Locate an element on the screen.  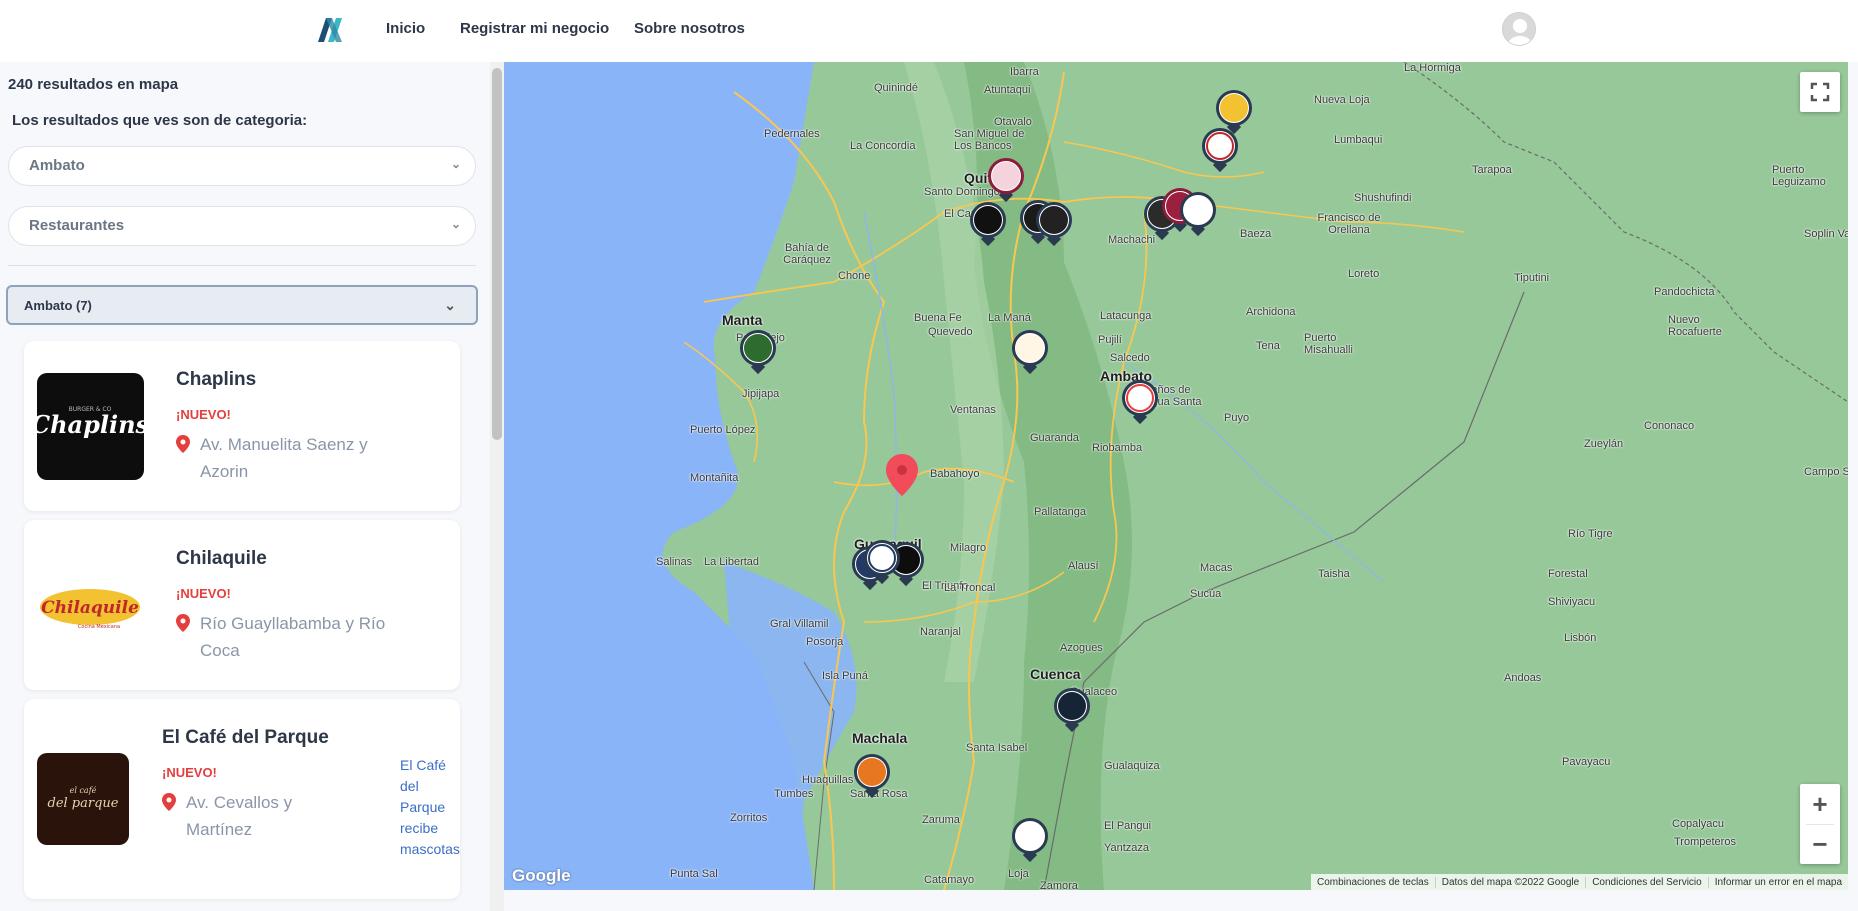
category-label: Los resultados que ves son de categoria: is located at coordinates (160, 120).